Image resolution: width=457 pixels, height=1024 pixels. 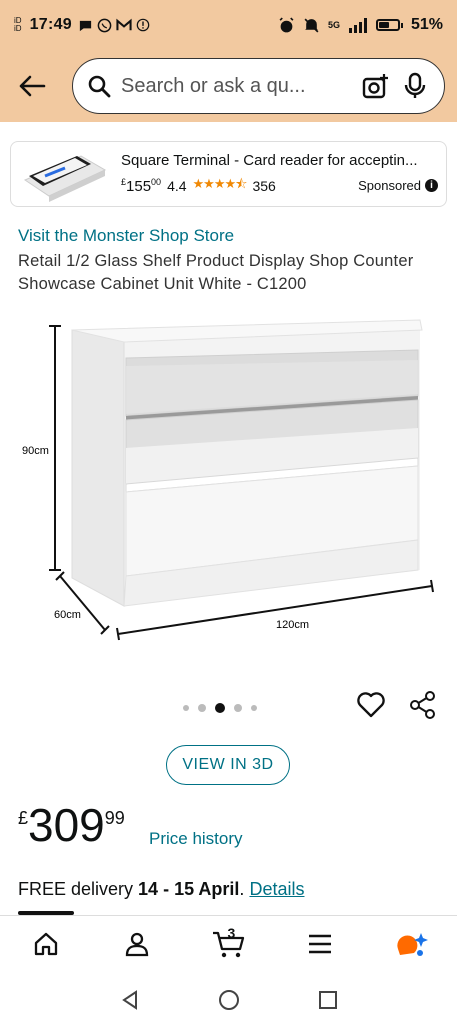 I want to click on delivery-info: FREE delivery 14 - 15 April. Details, so click(x=161, y=889).